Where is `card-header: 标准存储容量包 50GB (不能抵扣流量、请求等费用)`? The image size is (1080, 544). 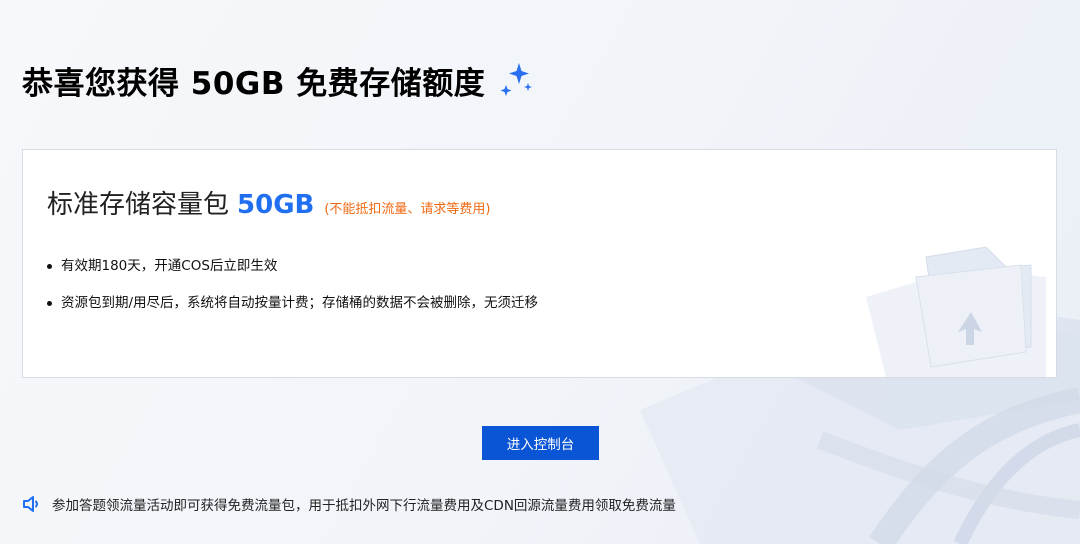
card-header: 标准存储容量包 50GB (不能抵扣流量、请求等费用) is located at coordinates (269, 202).